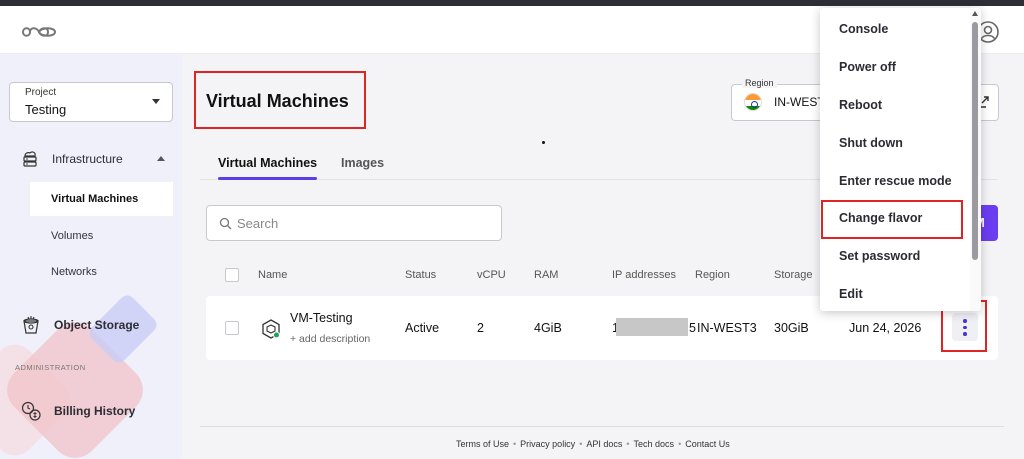  I want to click on tab-images: Images, so click(362, 163).